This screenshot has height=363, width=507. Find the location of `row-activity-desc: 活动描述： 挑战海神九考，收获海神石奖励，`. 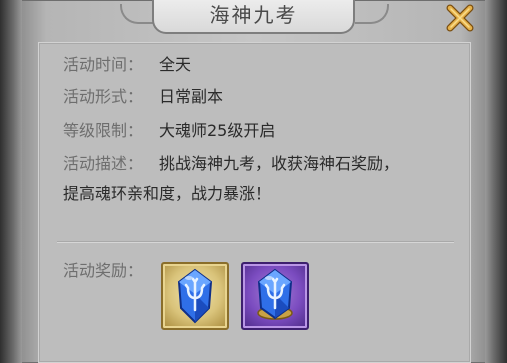

row-activity-desc: 活动描述： 挑战海神九考，收获海神石奖励， is located at coordinates (231, 164).